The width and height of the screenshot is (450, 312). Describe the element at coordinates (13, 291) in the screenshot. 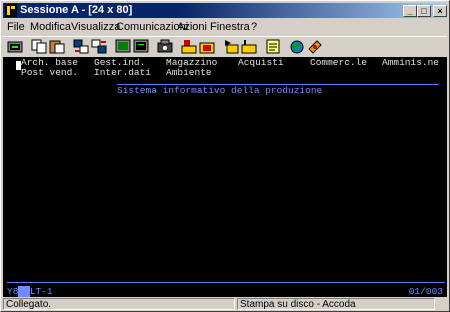

I see `oia-indicator: Y8` at that location.